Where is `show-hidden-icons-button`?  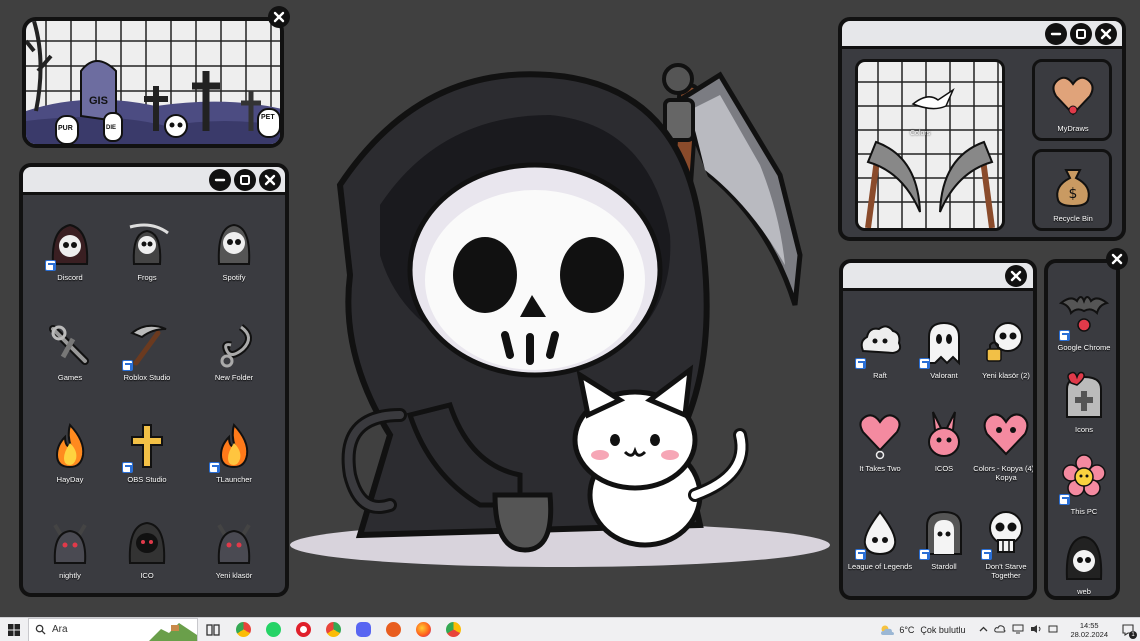
show-hidden-icons-button is located at coordinates (983, 630).